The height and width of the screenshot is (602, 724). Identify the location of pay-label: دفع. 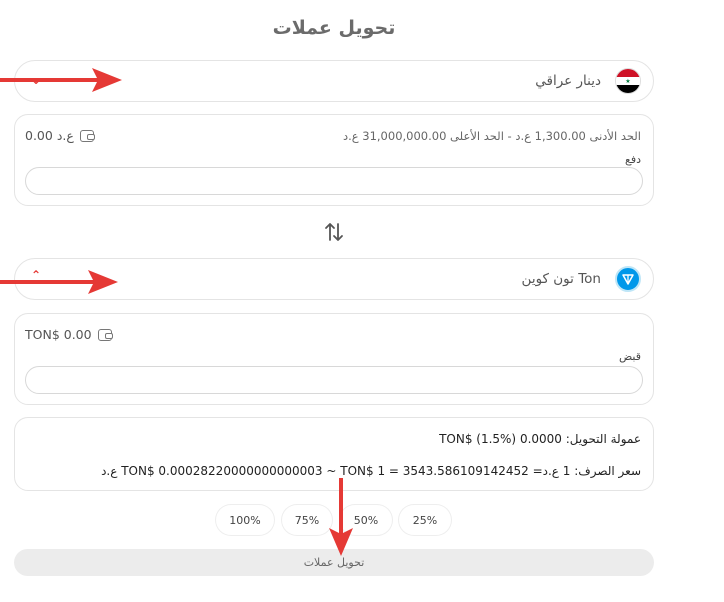
(632, 159).